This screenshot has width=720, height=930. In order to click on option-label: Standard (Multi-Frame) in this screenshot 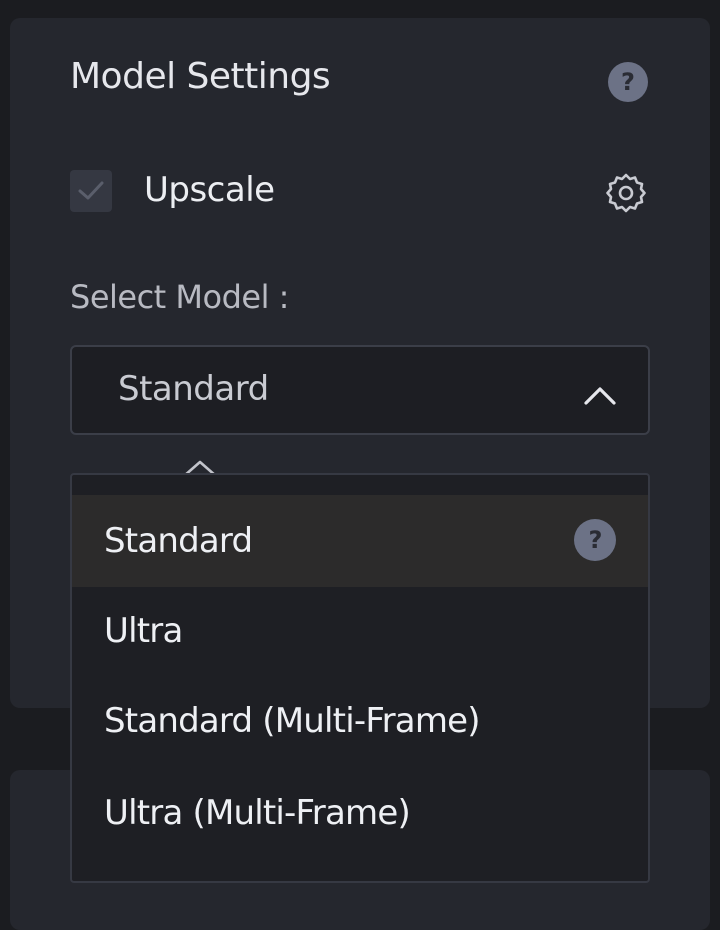, I will do `click(292, 721)`.